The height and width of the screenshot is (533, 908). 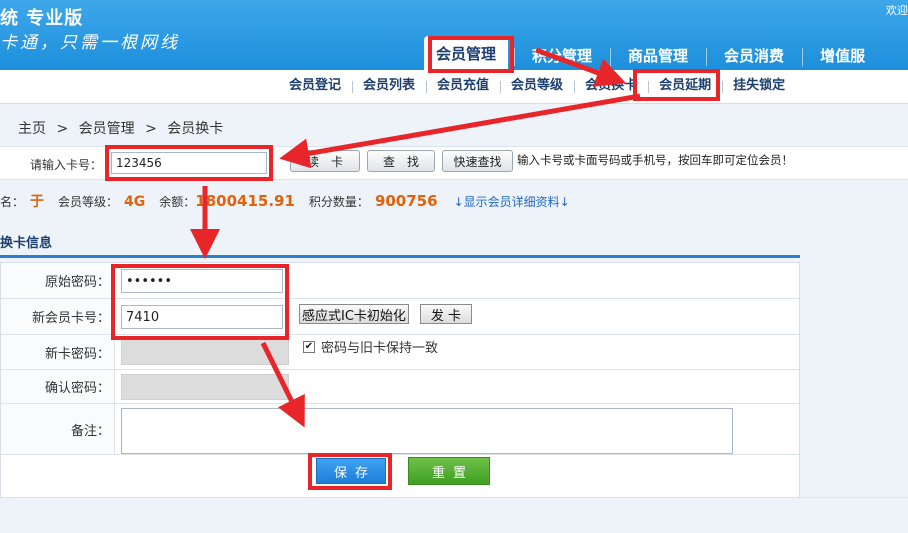 I want to click on form-row-original-password: 原始密码：, so click(x=400, y=281).